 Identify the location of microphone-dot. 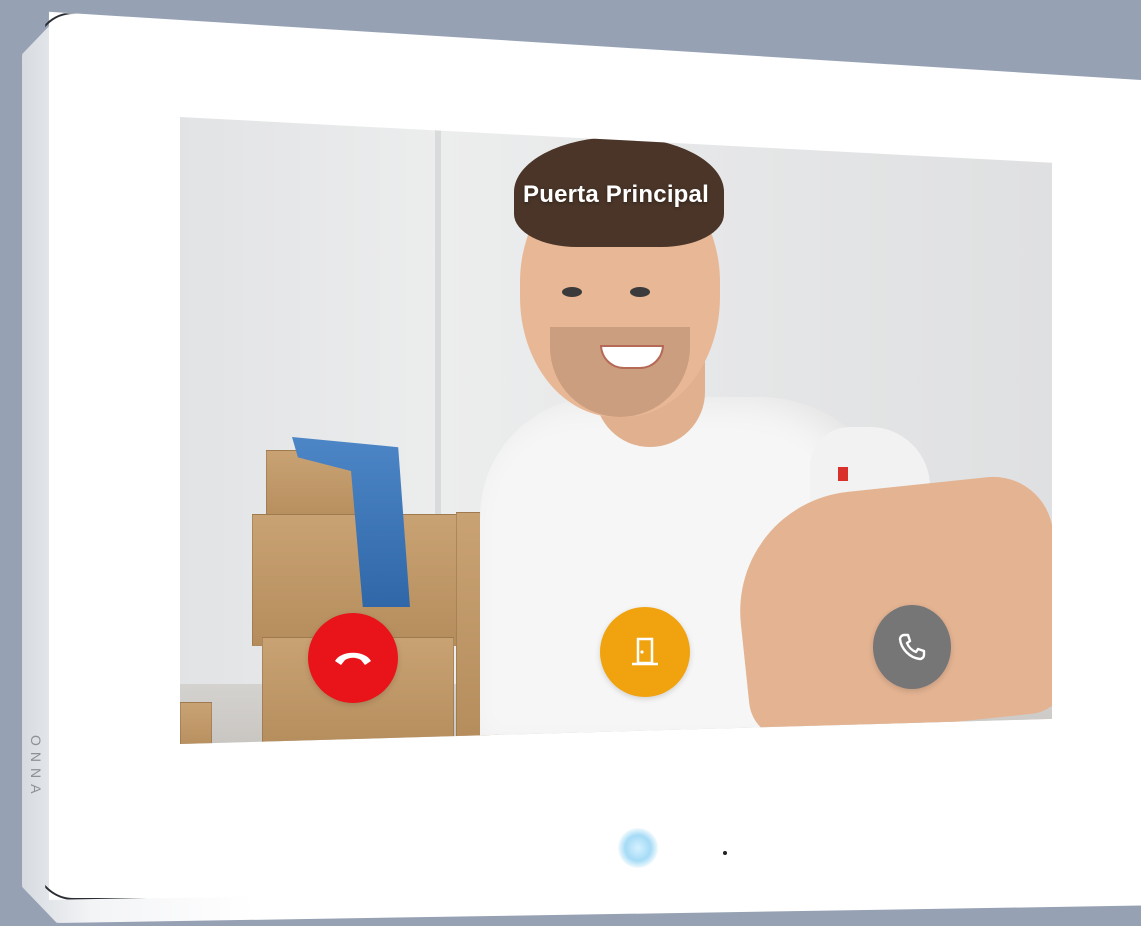
(725, 853).